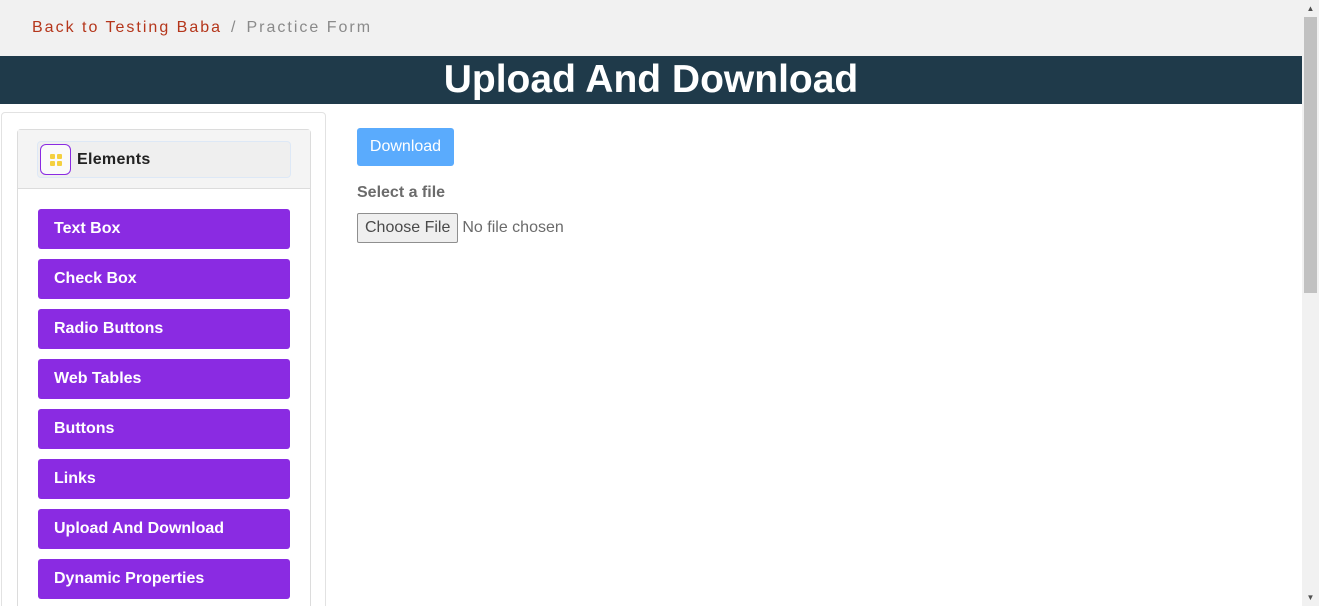  I want to click on download-button: Download, so click(405, 147).